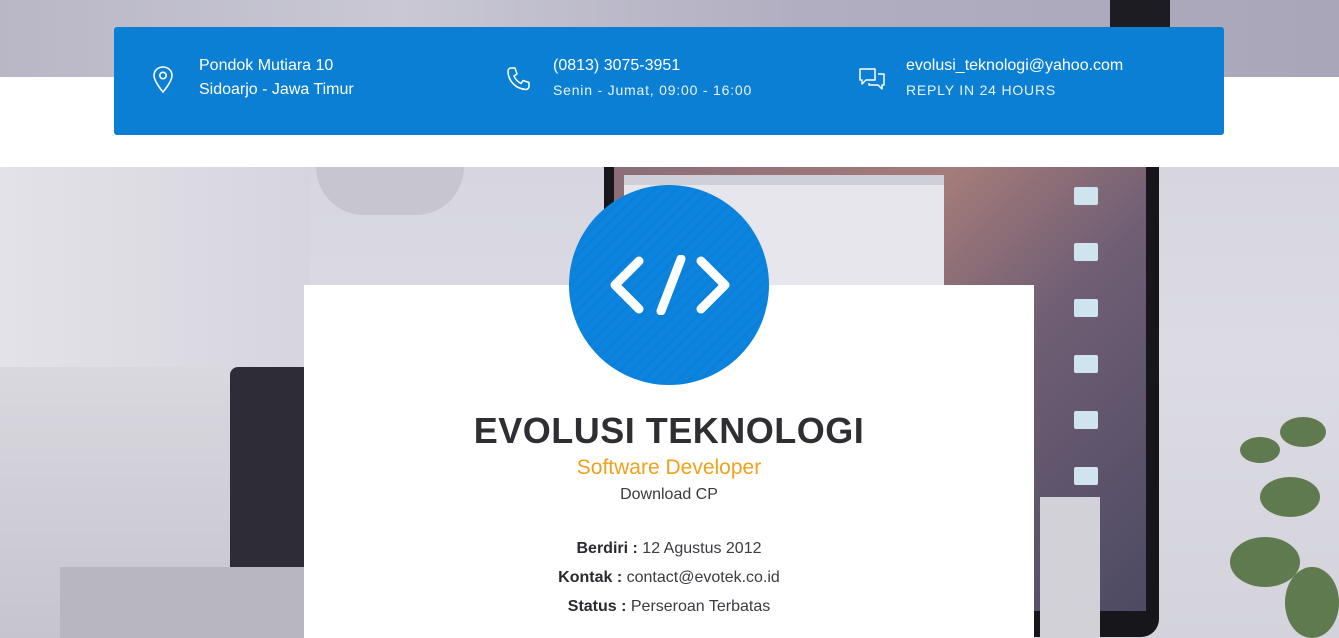  Describe the element at coordinates (607, 548) in the screenshot. I see `info-label: Berdiri :` at that location.